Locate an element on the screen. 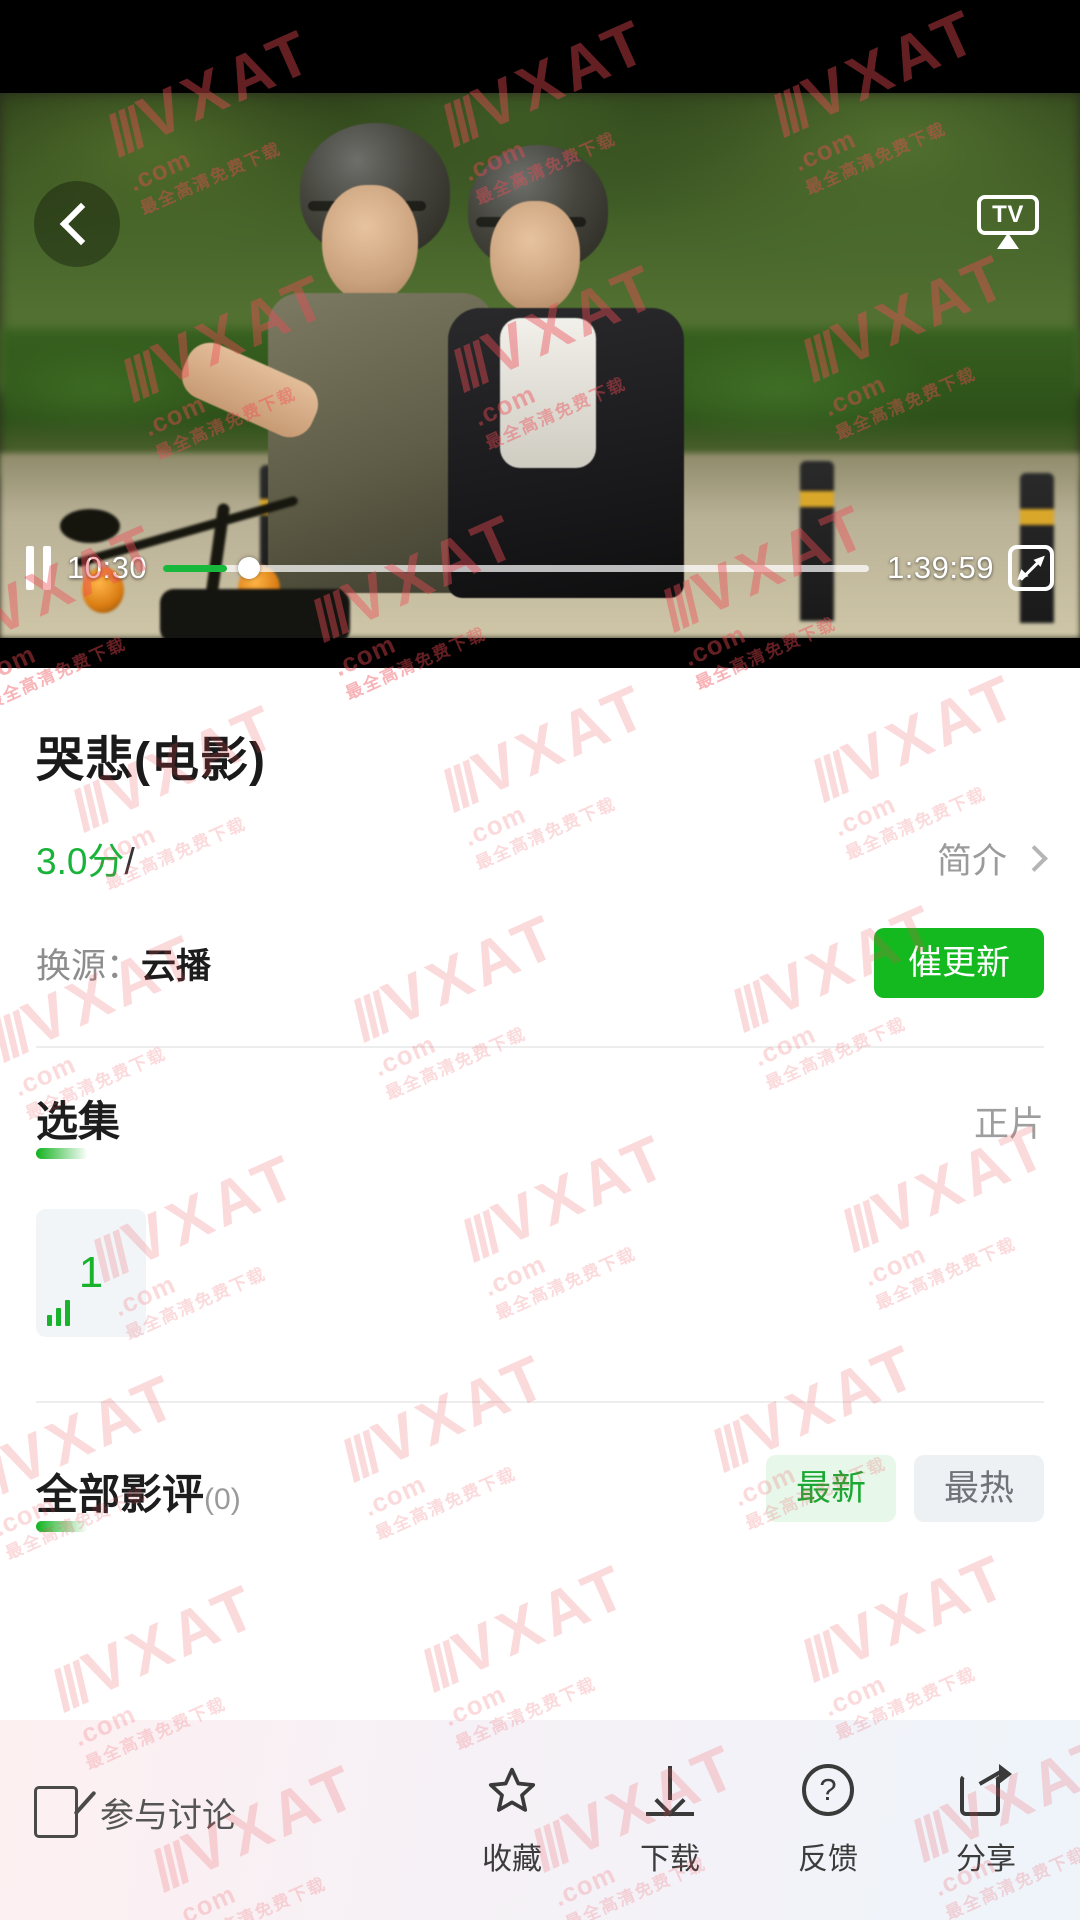  current-time-label: 10:30 is located at coordinates (107, 567).